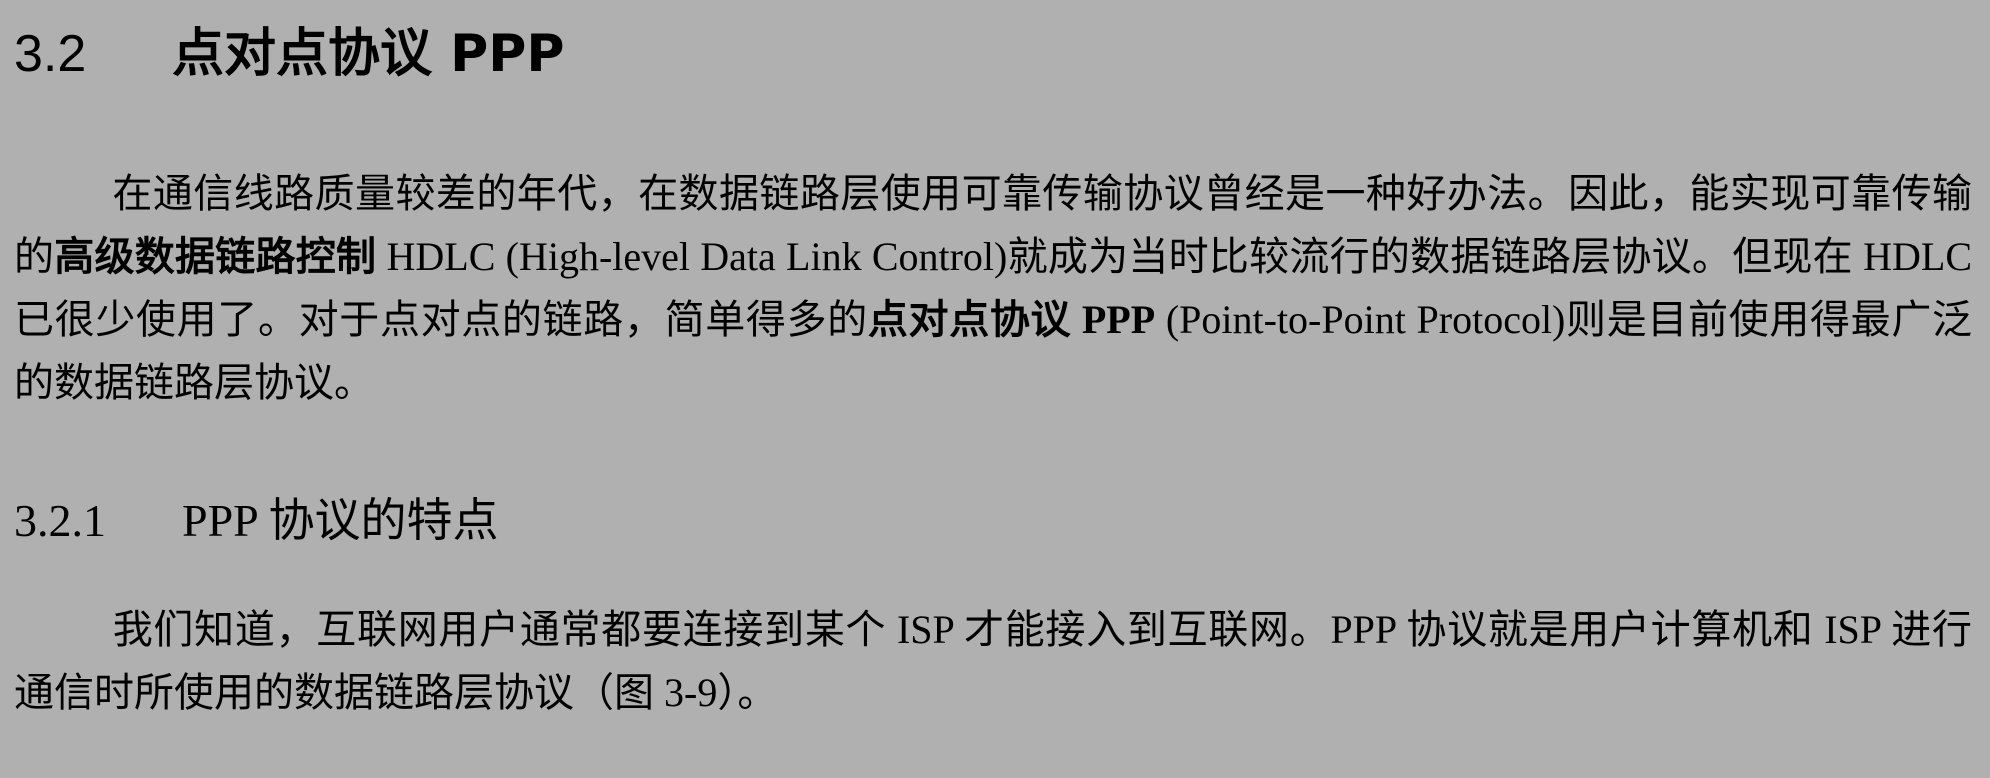 The width and height of the screenshot is (1990, 778). Describe the element at coordinates (1011, 319) in the screenshot. I see `intro-bold-ppp: 点对点协议 PPP` at that location.